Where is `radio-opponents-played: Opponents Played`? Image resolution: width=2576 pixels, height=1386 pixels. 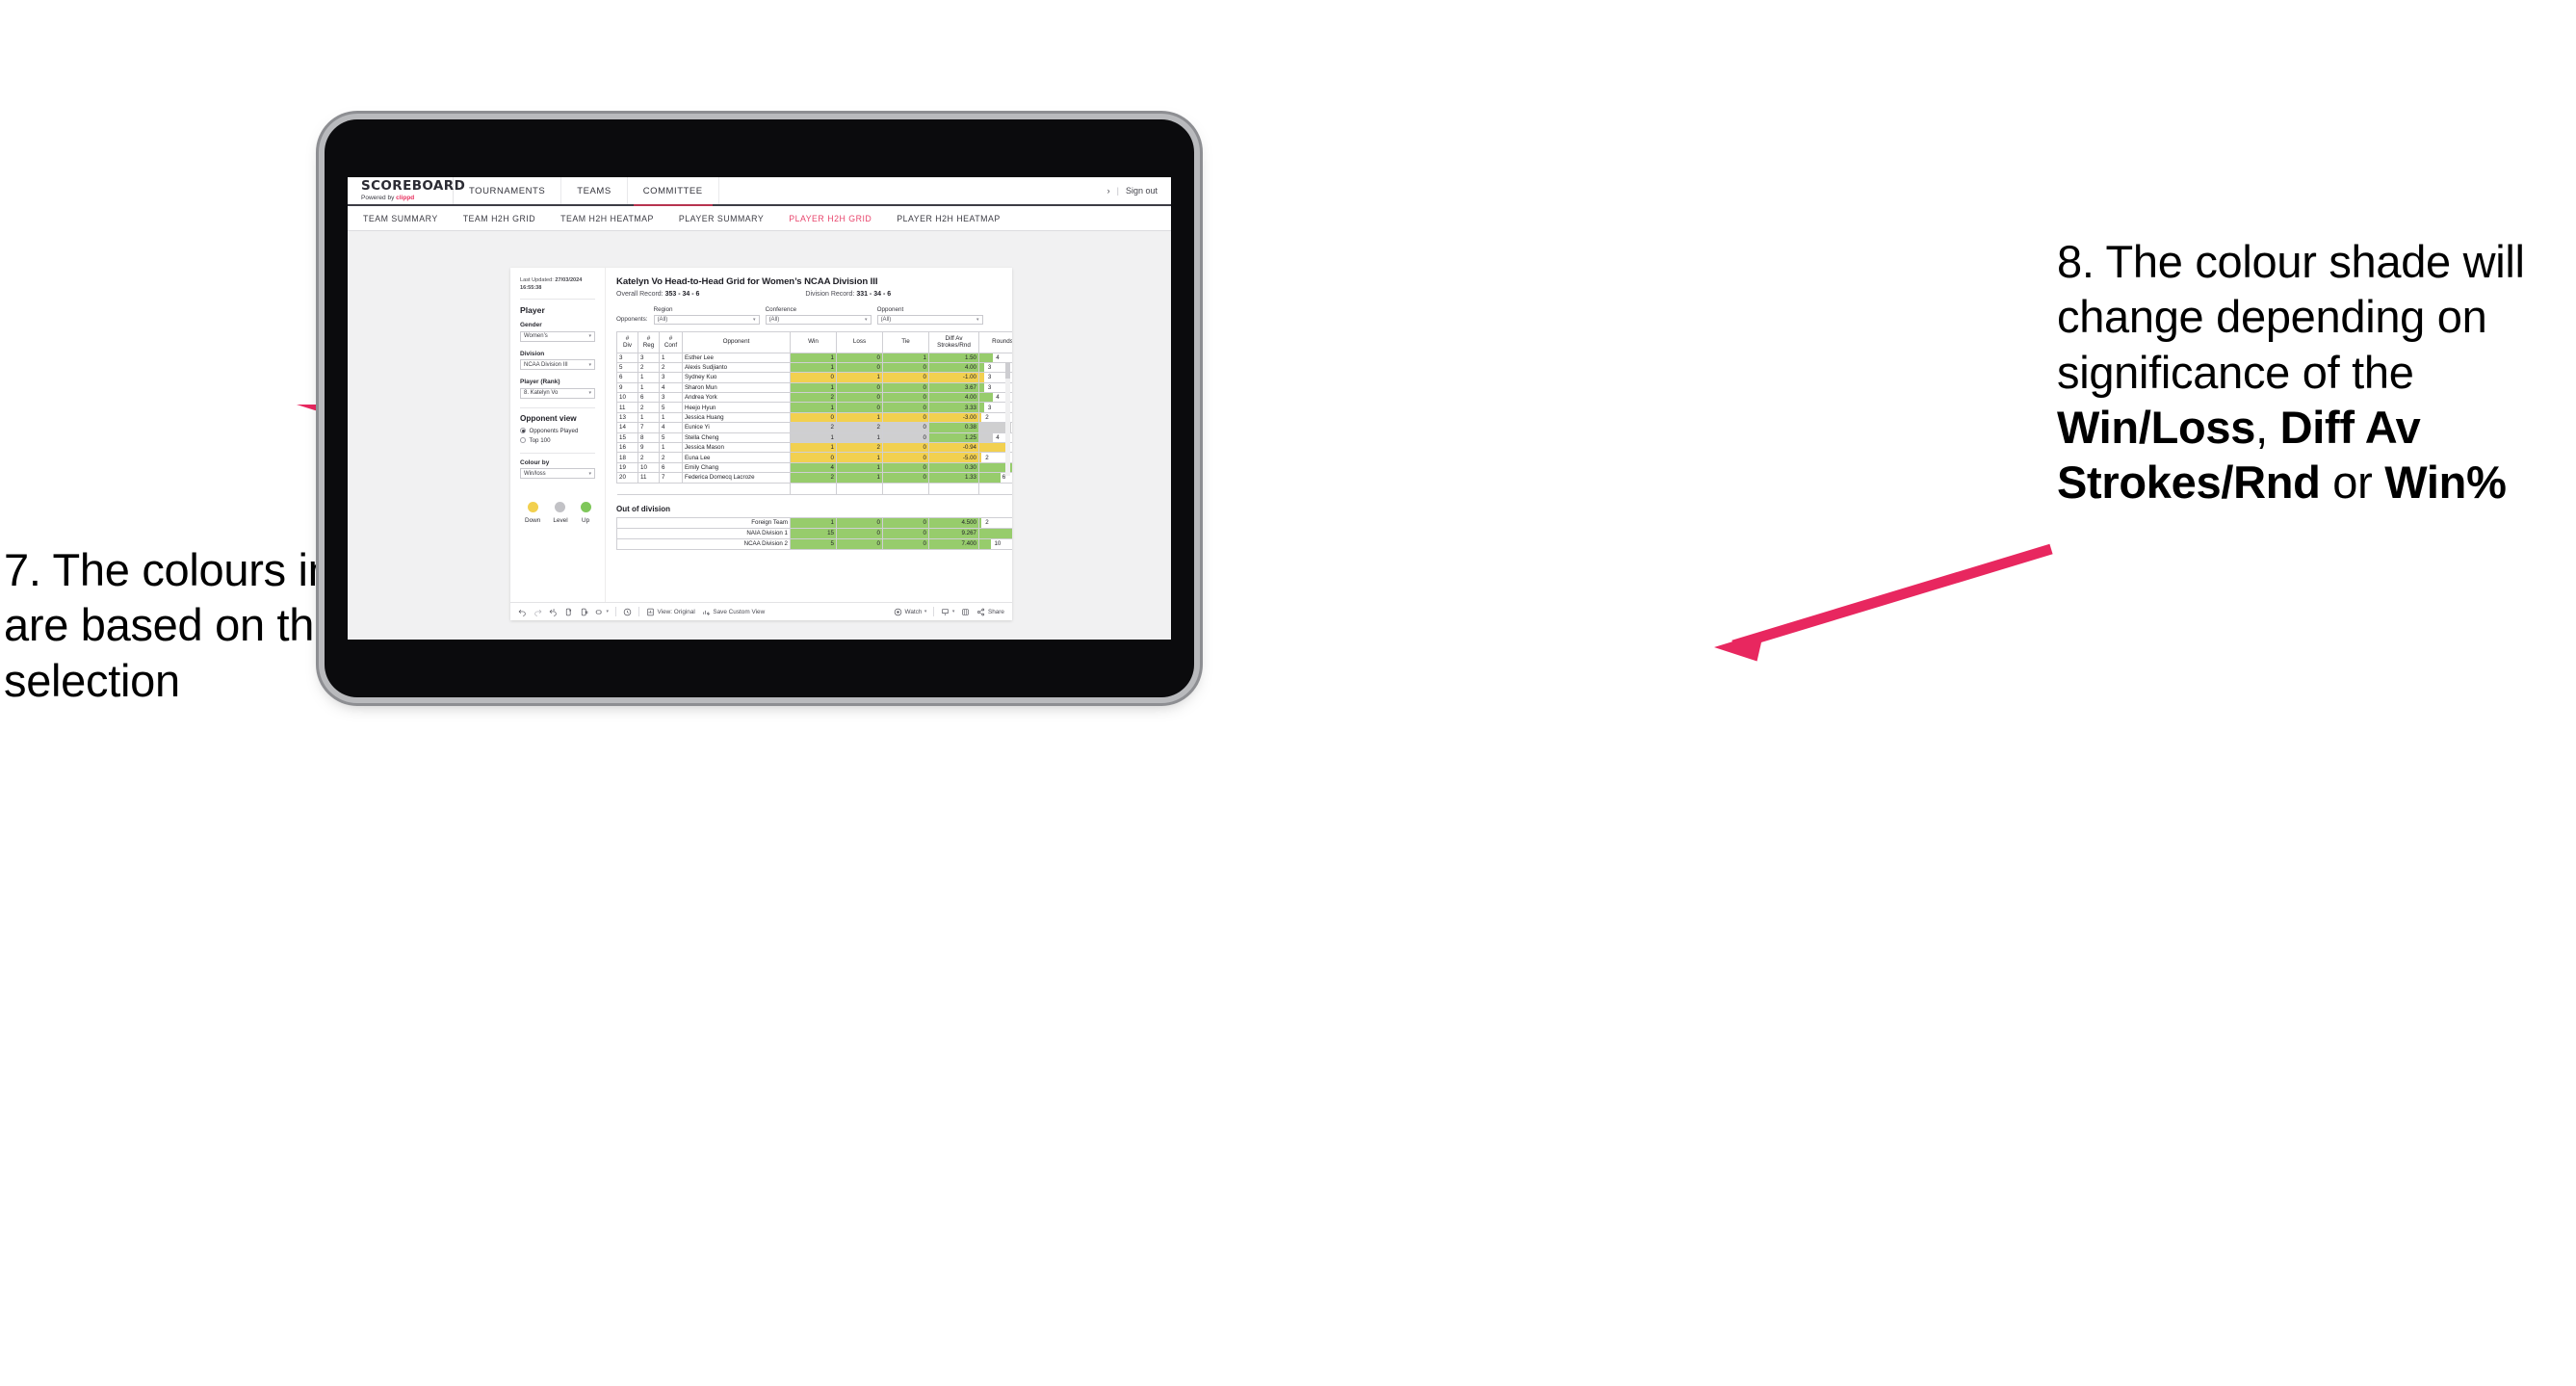 radio-opponents-played: Opponents Played is located at coordinates (557, 431).